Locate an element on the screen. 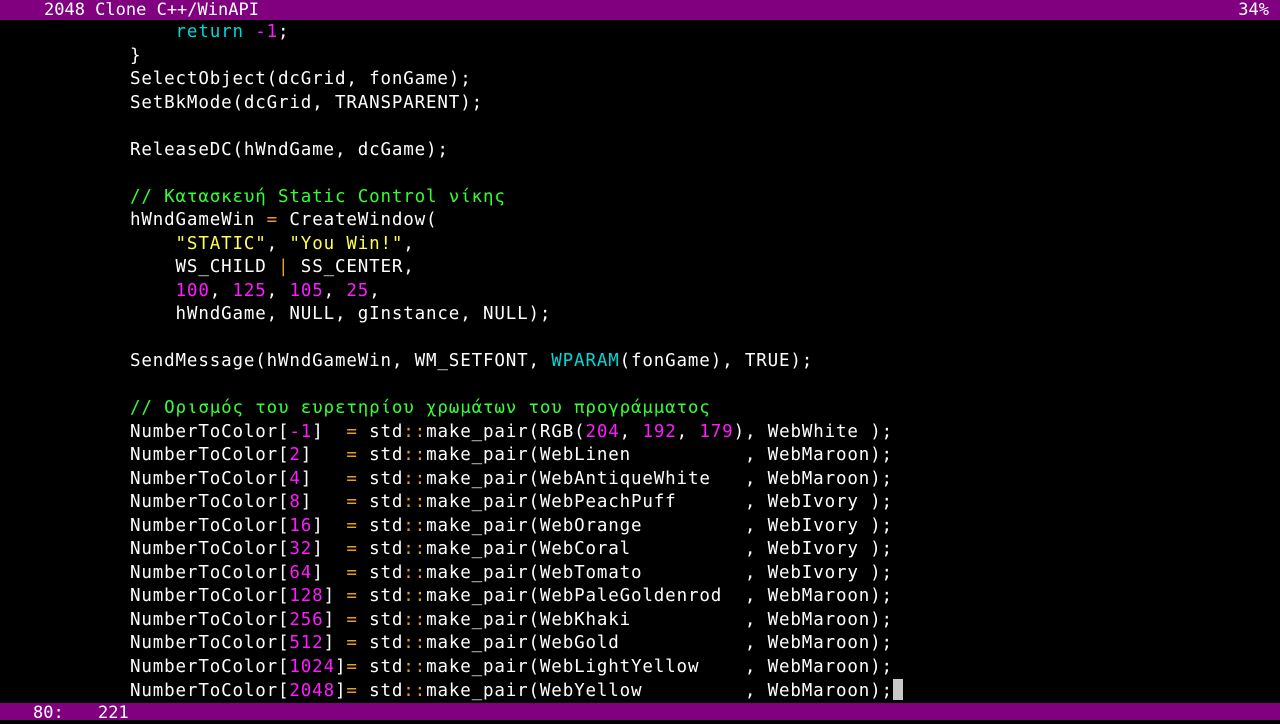 This screenshot has height=724, width=1280. code-token: 204 is located at coordinates (602, 431).